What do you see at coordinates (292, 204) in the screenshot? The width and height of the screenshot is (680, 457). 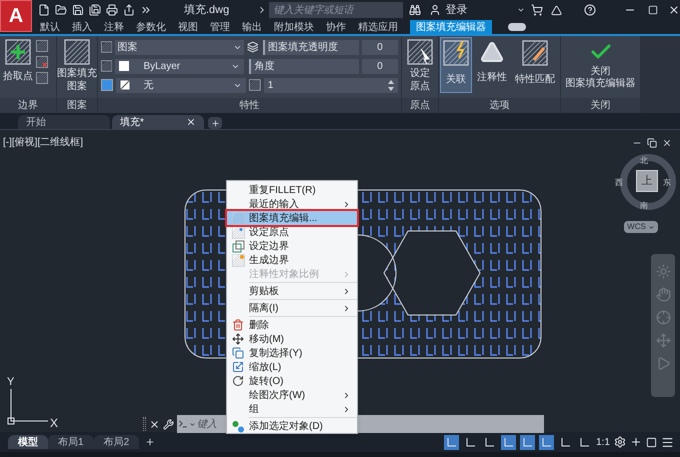 I see `menu-item: 最近的输入` at bounding box center [292, 204].